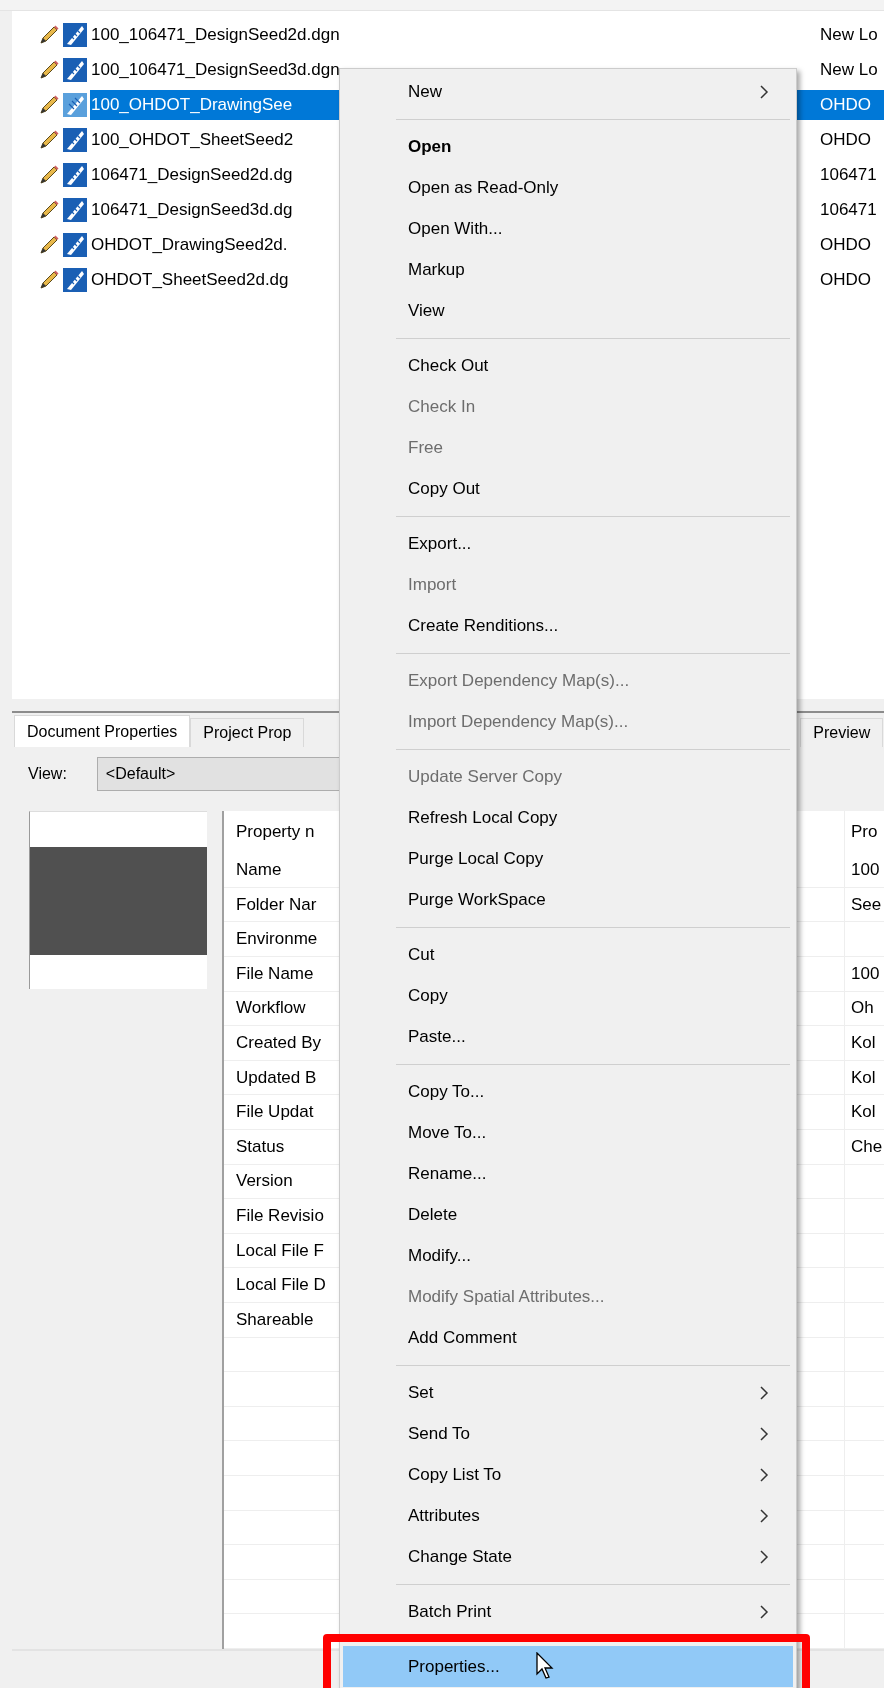 The height and width of the screenshot is (1688, 884). I want to click on column-header: Pro, so click(864, 832).